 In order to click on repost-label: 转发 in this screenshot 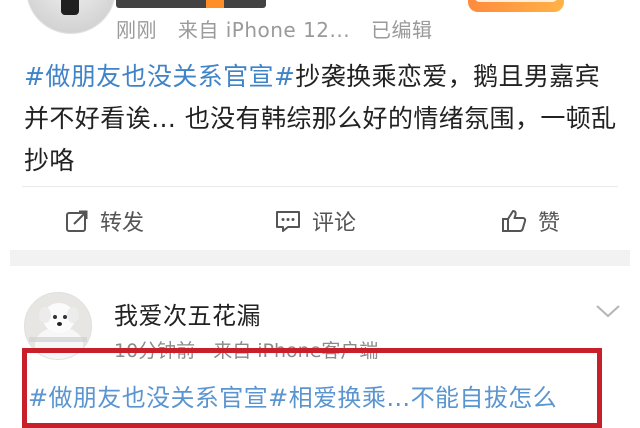, I will do `click(122, 223)`.